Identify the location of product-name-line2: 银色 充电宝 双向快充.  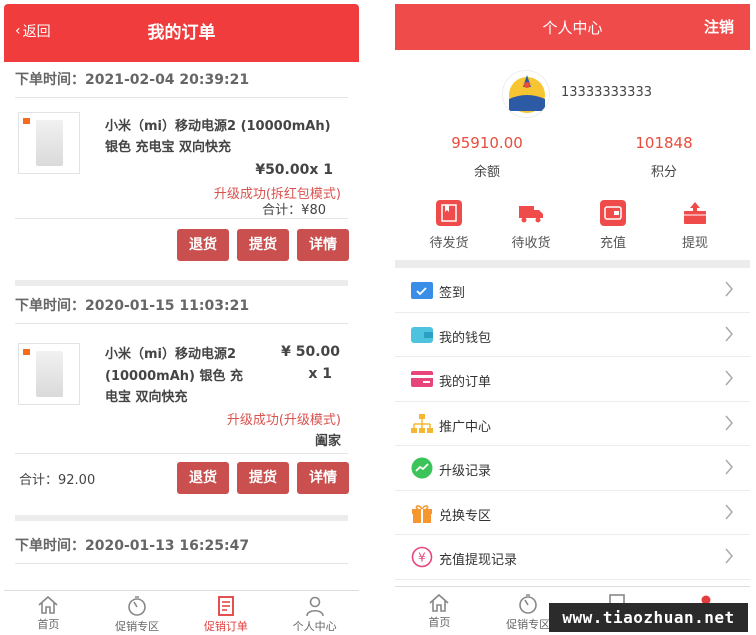
(168, 147).